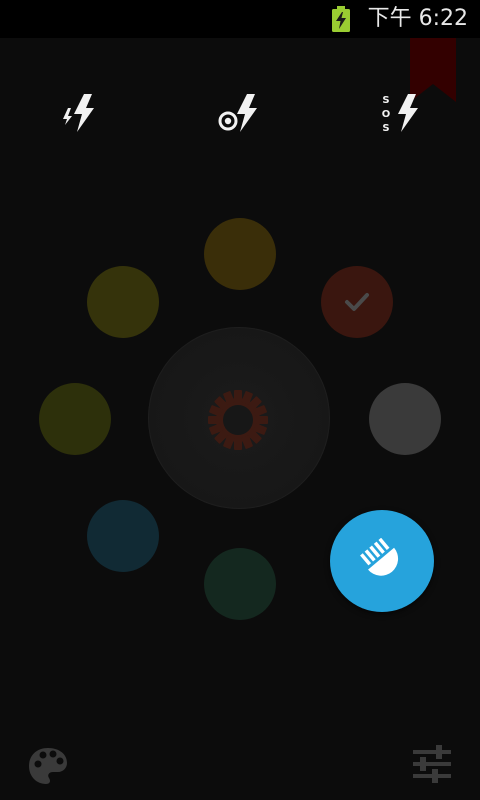  I want to click on palette-icon, so click(48, 766).